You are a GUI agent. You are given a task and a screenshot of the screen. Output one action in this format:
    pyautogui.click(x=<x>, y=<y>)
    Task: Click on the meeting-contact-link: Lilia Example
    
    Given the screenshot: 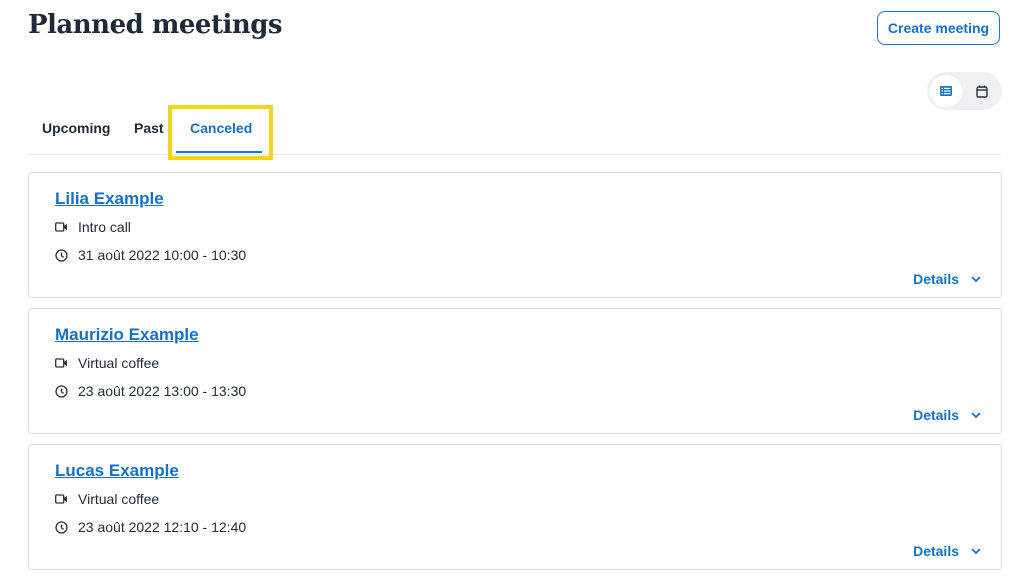 What is the action you would take?
    pyautogui.click(x=109, y=199)
    